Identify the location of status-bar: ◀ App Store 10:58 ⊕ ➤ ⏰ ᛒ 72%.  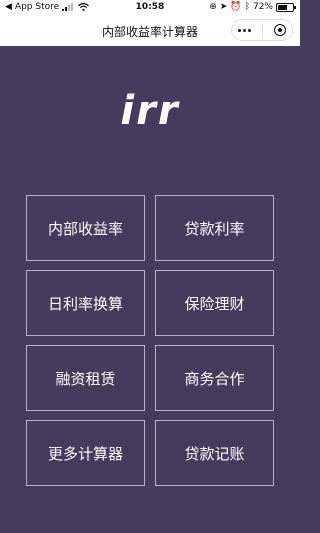
(150, 7).